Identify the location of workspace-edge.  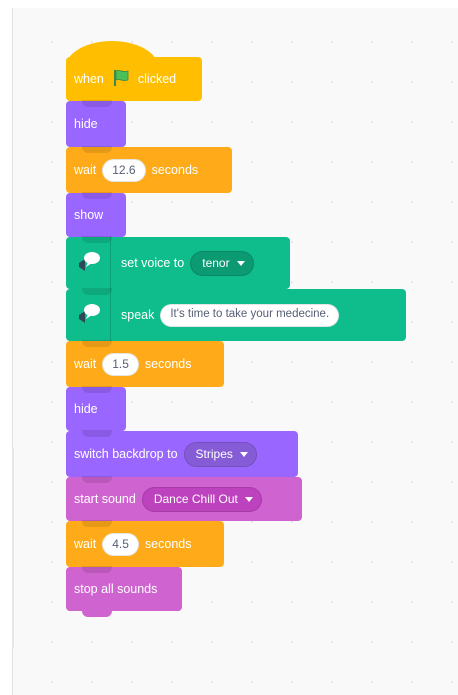
(13, 548).